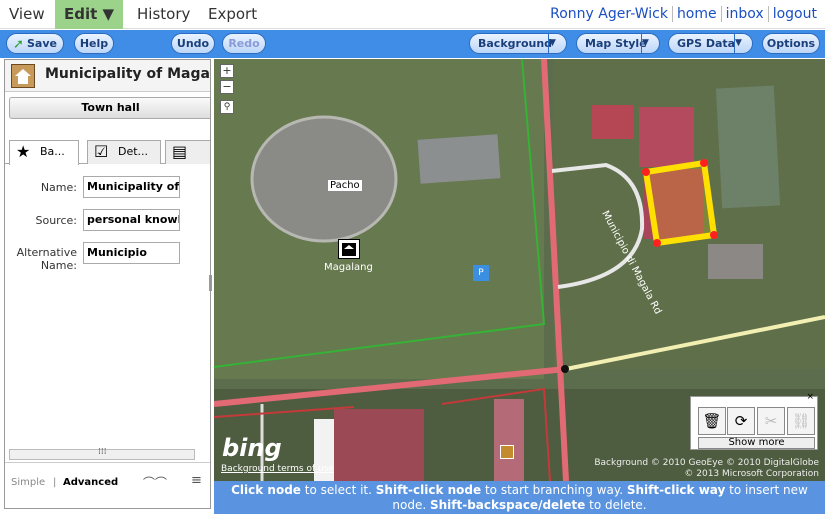 This screenshot has width=825, height=514. What do you see at coordinates (696, 14) in the screenshot?
I see `home-link: home` at bounding box center [696, 14].